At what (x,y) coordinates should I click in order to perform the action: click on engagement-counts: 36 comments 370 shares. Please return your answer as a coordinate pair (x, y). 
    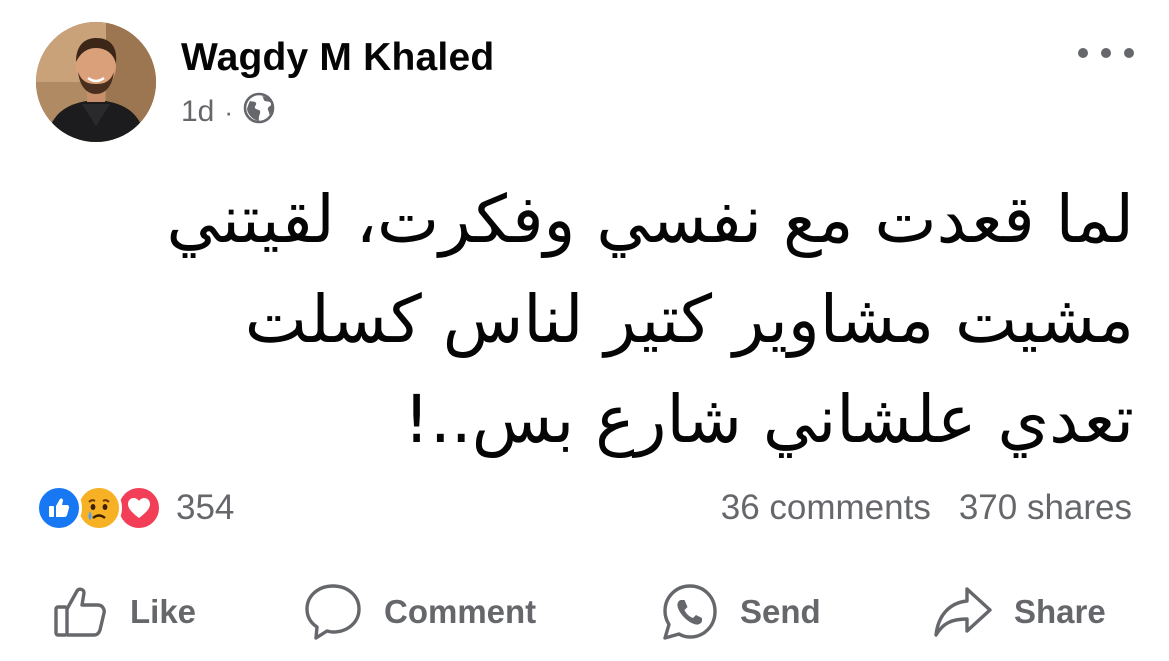
    Looking at the image, I should click on (926, 508).